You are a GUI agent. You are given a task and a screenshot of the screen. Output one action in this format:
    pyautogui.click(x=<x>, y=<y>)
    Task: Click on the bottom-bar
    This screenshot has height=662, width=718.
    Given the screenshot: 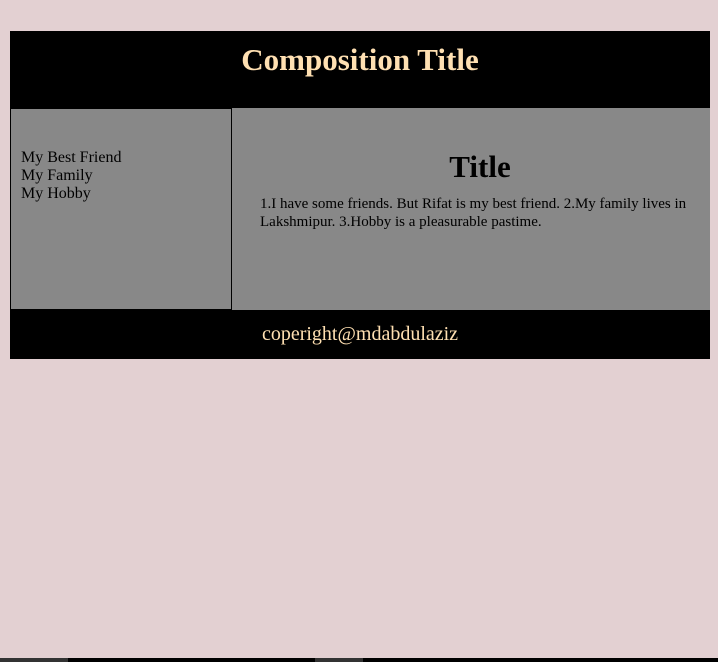 What is the action you would take?
    pyautogui.click(x=359, y=660)
    